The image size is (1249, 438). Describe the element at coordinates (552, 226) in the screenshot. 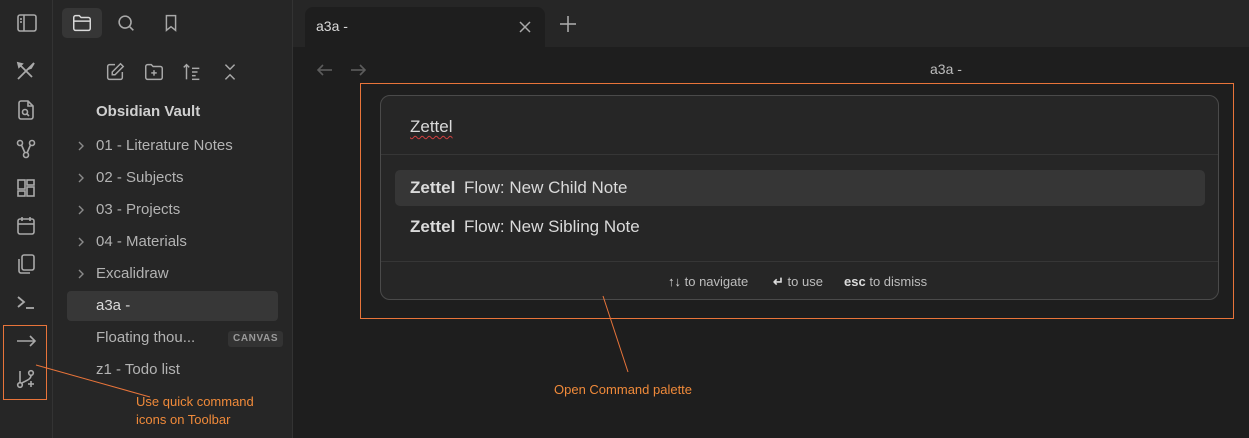

I see `suggestion-text: Flow: New Sibling Note` at that location.